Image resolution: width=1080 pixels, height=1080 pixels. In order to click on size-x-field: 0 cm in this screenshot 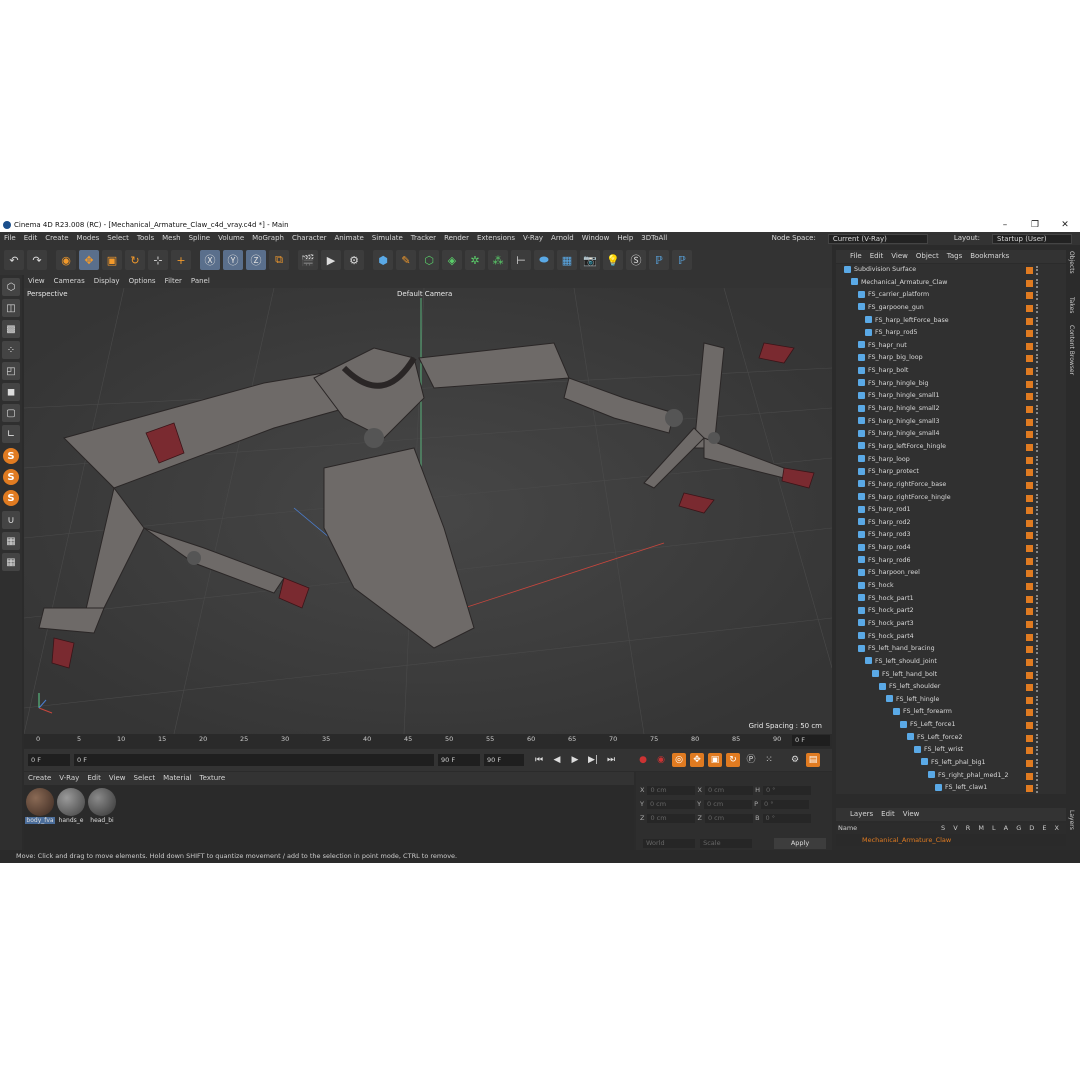, I will do `click(728, 790)`.